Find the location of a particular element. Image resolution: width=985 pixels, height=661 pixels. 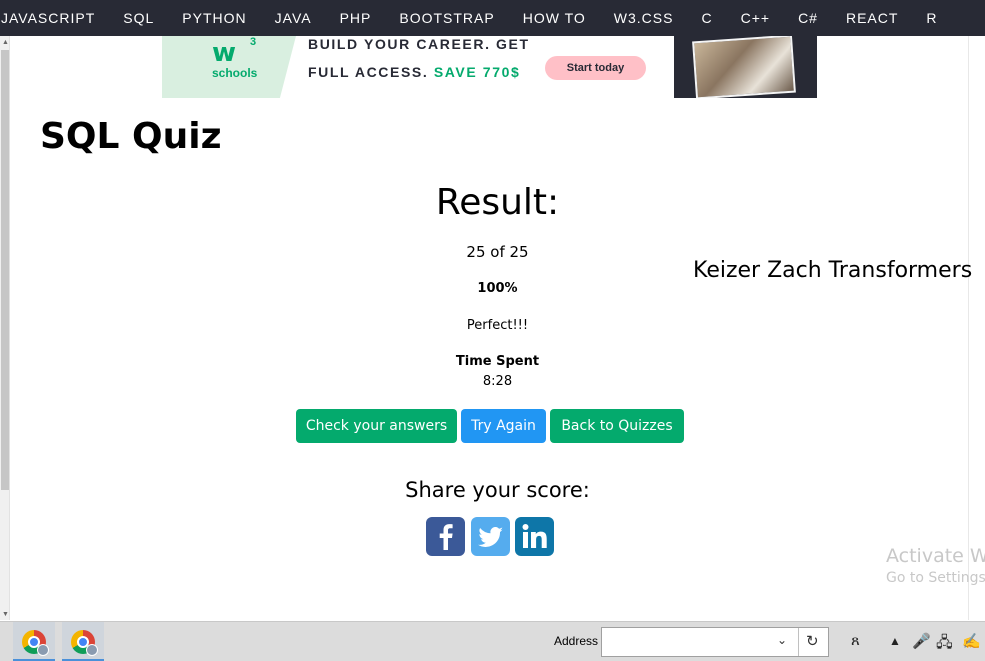

nav-item-php: PHP is located at coordinates (356, 18).